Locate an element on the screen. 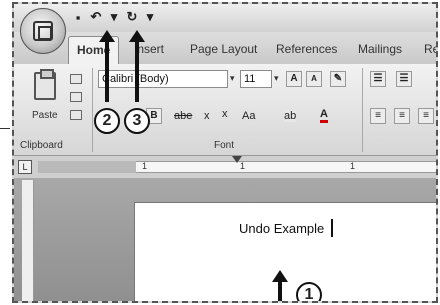  tab-selector-icon: L is located at coordinates (25, 167).